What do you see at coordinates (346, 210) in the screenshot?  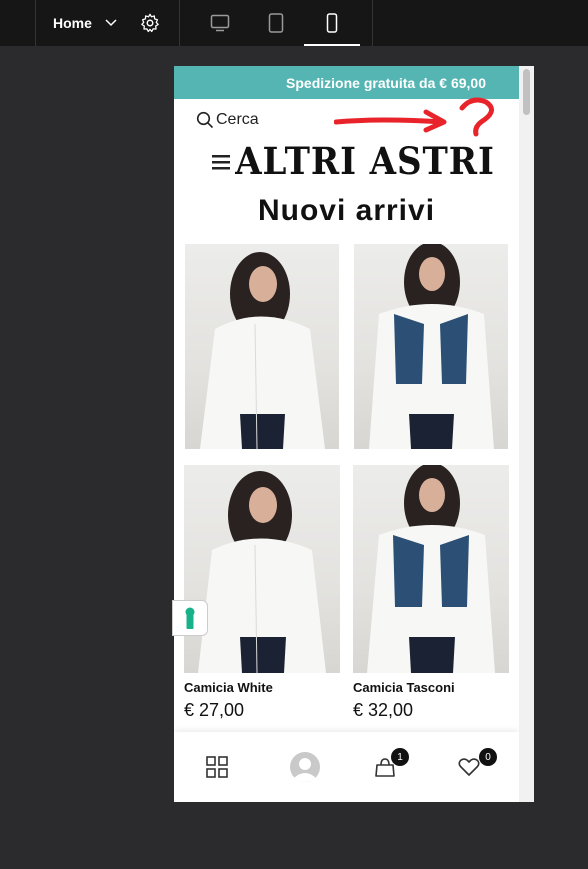 I see `section-title: Nuovi arrivi` at bounding box center [346, 210].